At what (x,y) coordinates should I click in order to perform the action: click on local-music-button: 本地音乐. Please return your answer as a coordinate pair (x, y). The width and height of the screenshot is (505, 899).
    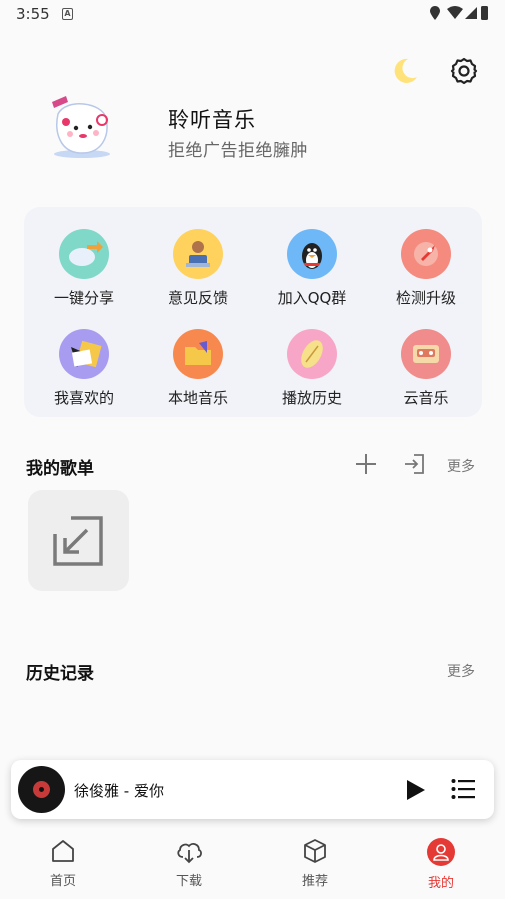
    Looking at the image, I should click on (198, 377).